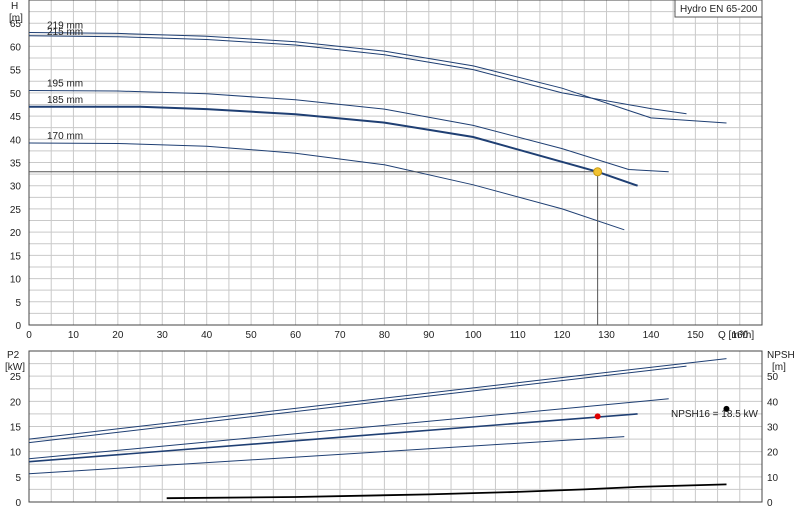 This screenshot has width=800, height=520. I want to click on x-tick-label: 150, so click(695, 335).